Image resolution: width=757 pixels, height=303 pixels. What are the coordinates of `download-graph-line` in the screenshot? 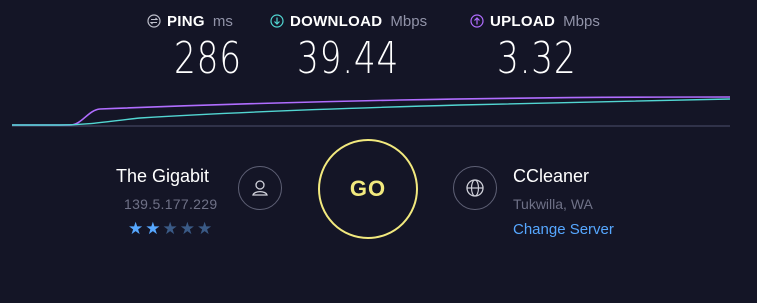 It's located at (371, 112).